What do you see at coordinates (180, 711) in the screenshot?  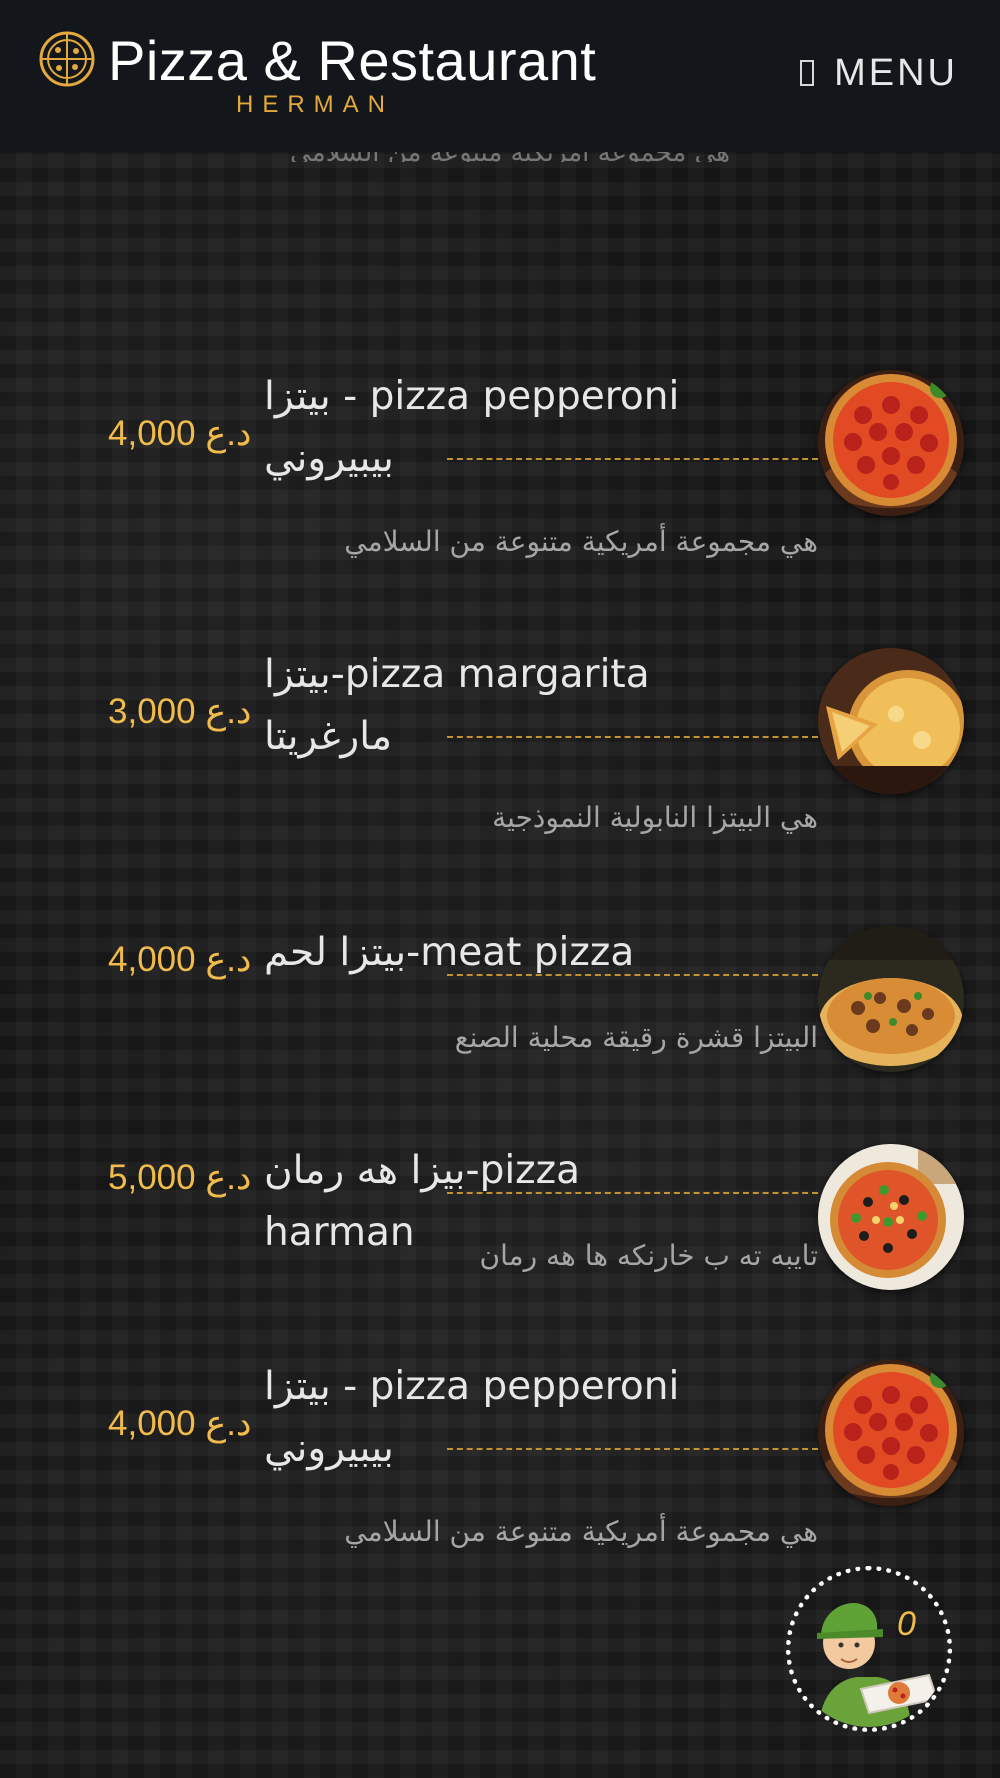 I see `item-price: 3,000 د.ع` at bounding box center [180, 711].